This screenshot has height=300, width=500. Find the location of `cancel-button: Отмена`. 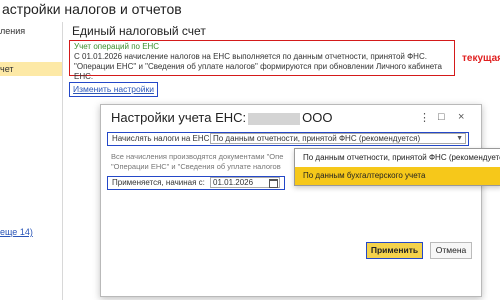

cancel-button: Отмена is located at coordinates (451, 250).